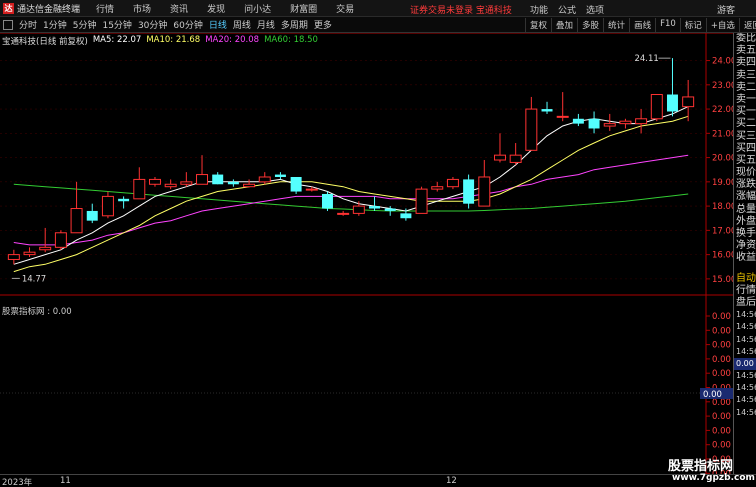 This screenshot has width=756, height=487. What do you see at coordinates (179, 8) in the screenshot?
I see `menu-item-news: 资讯` at bounding box center [179, 8].